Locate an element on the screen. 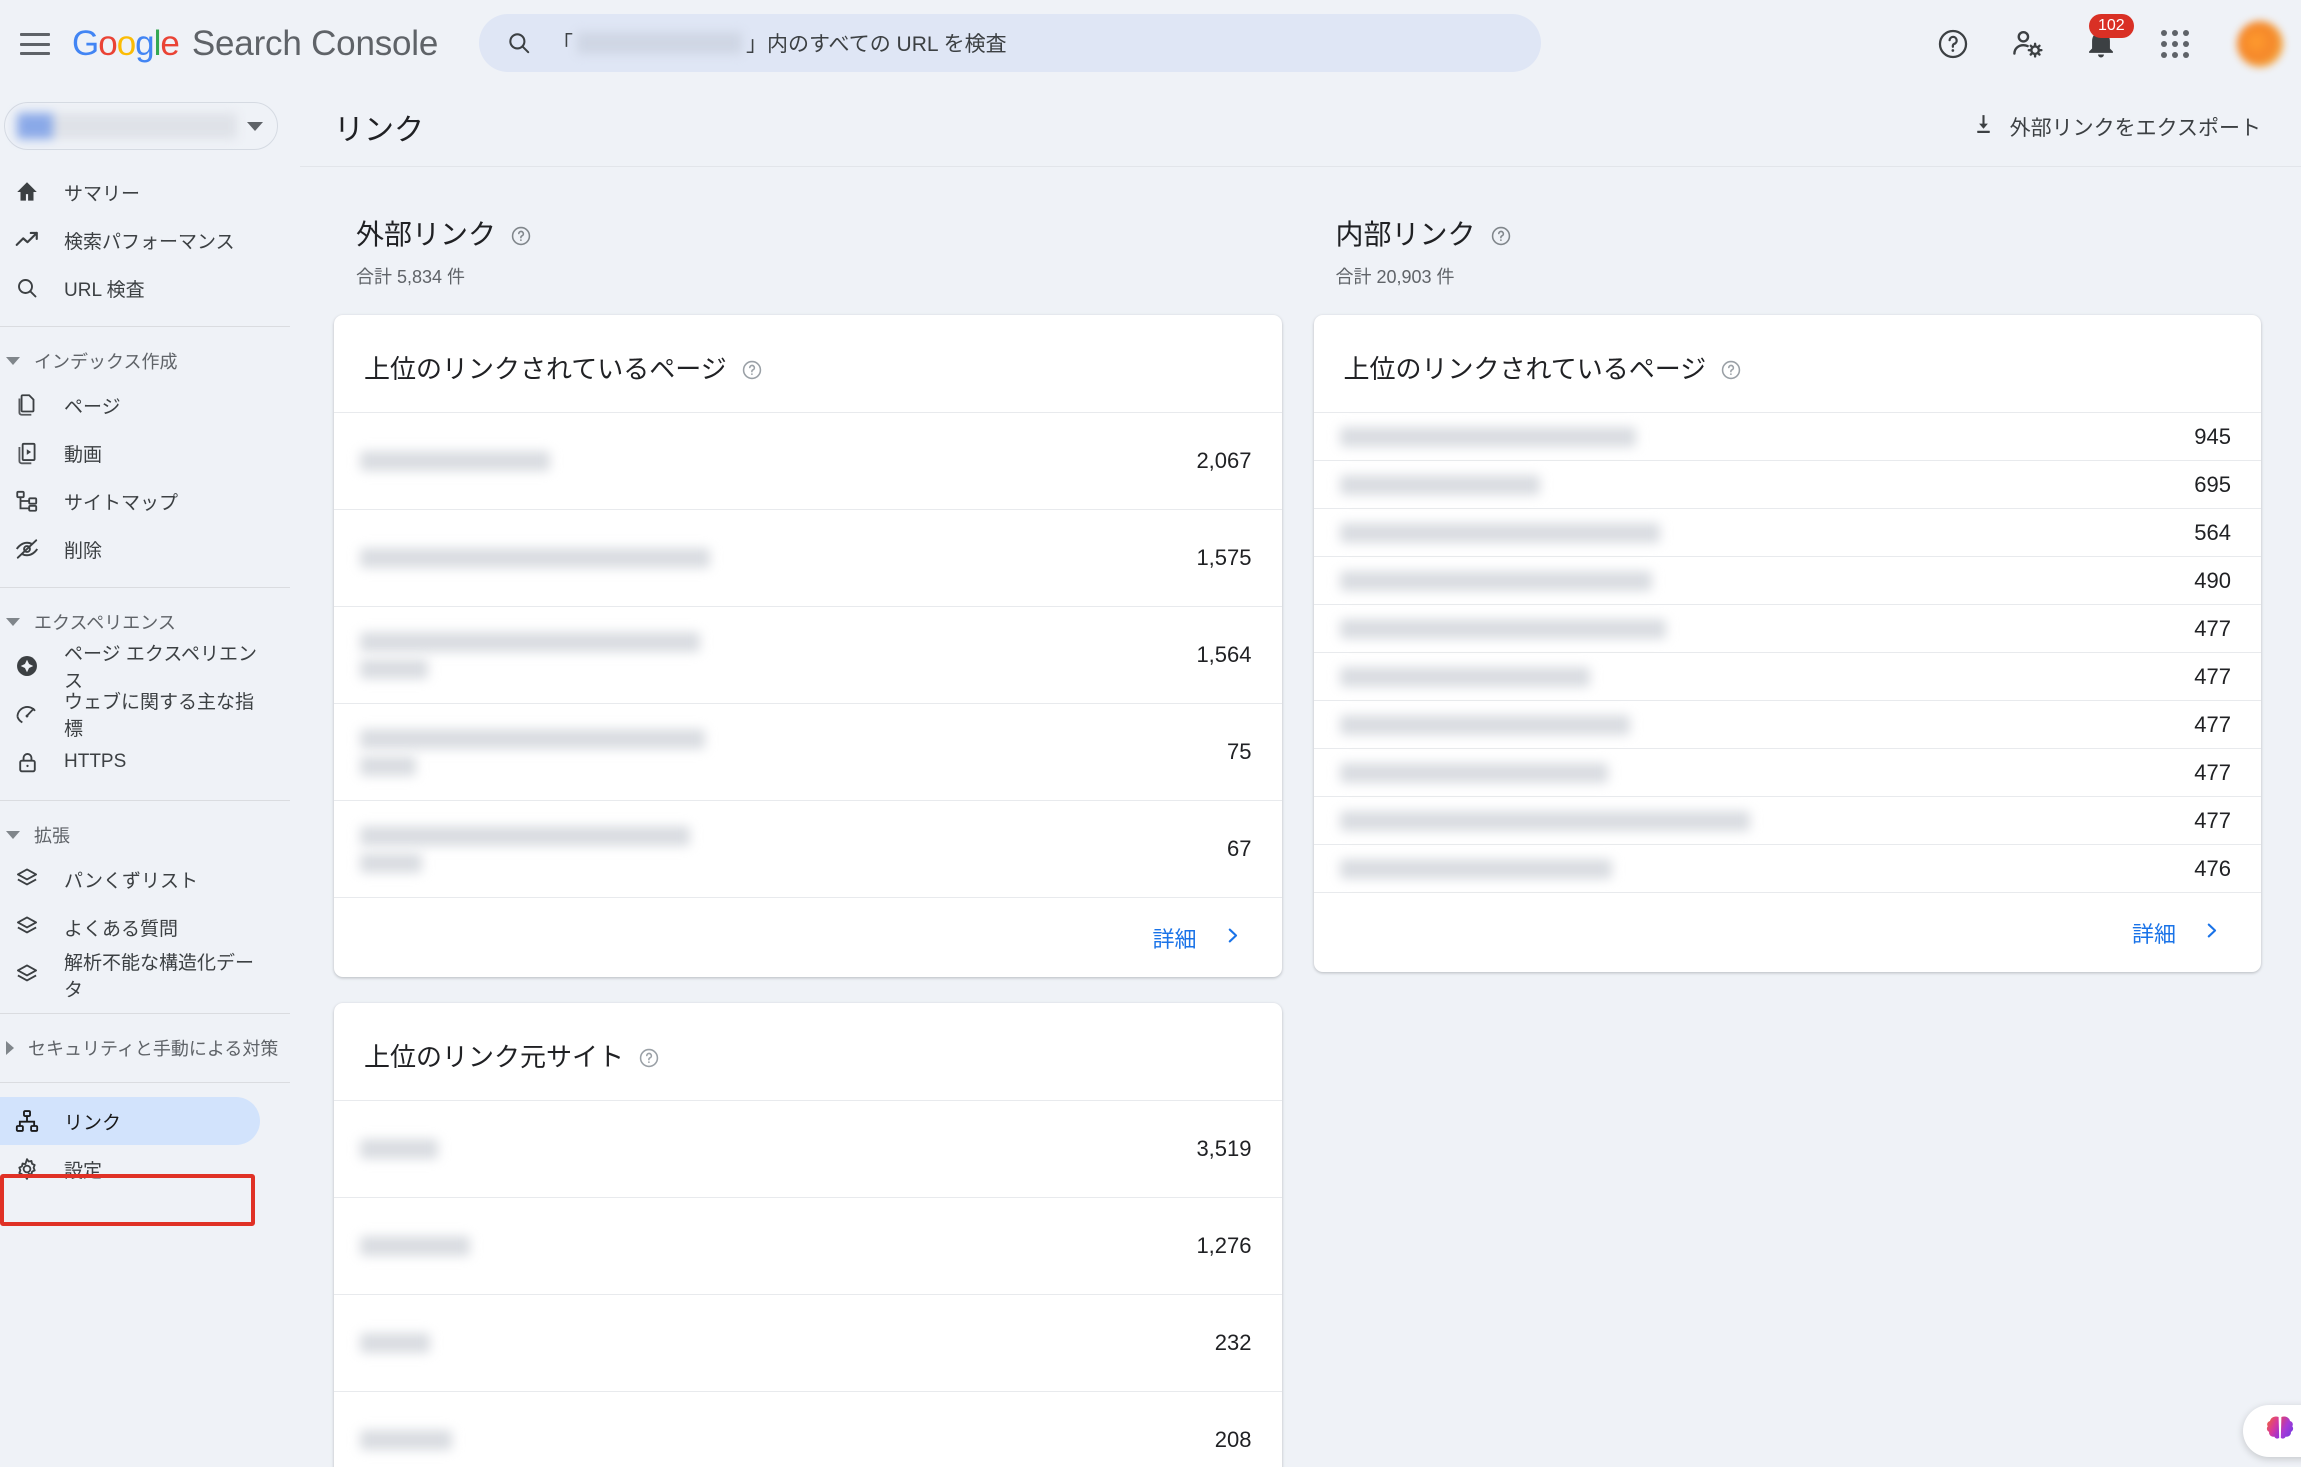 The height and width of the screenshot is (1467, 2301). sidebar-item-summary: サマリー is located at coordinates (130, 192).